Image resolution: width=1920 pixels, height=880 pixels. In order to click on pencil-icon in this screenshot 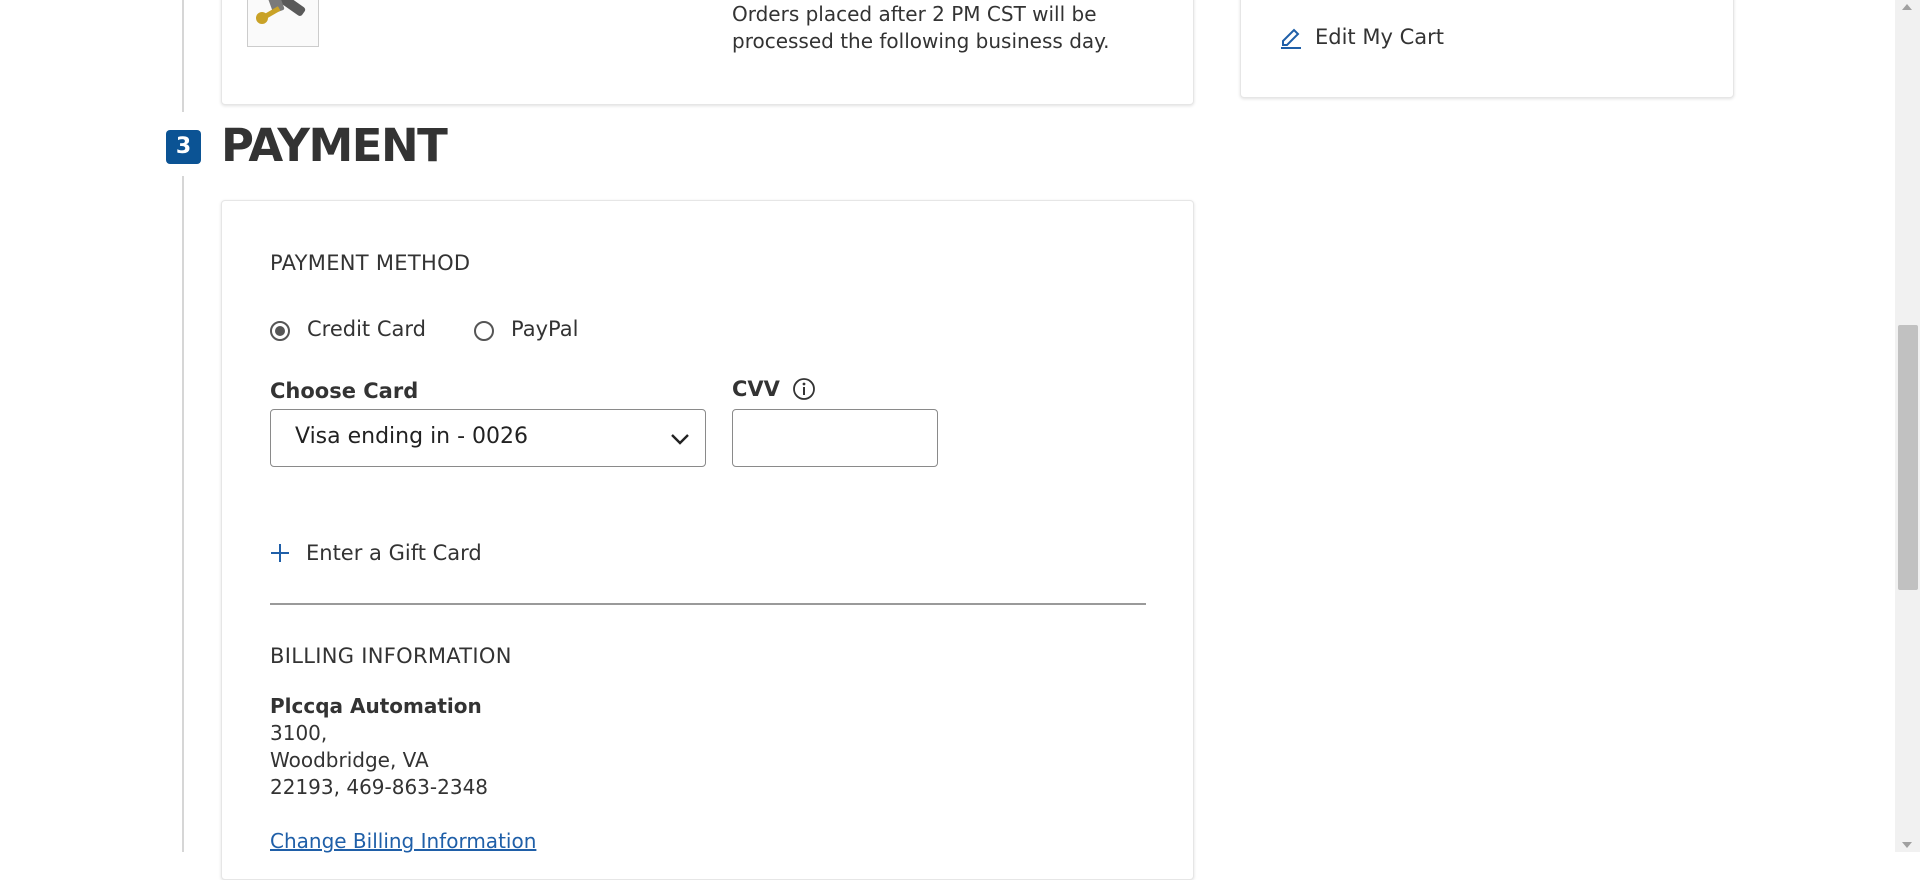, I will do `click(1291, 37)`.